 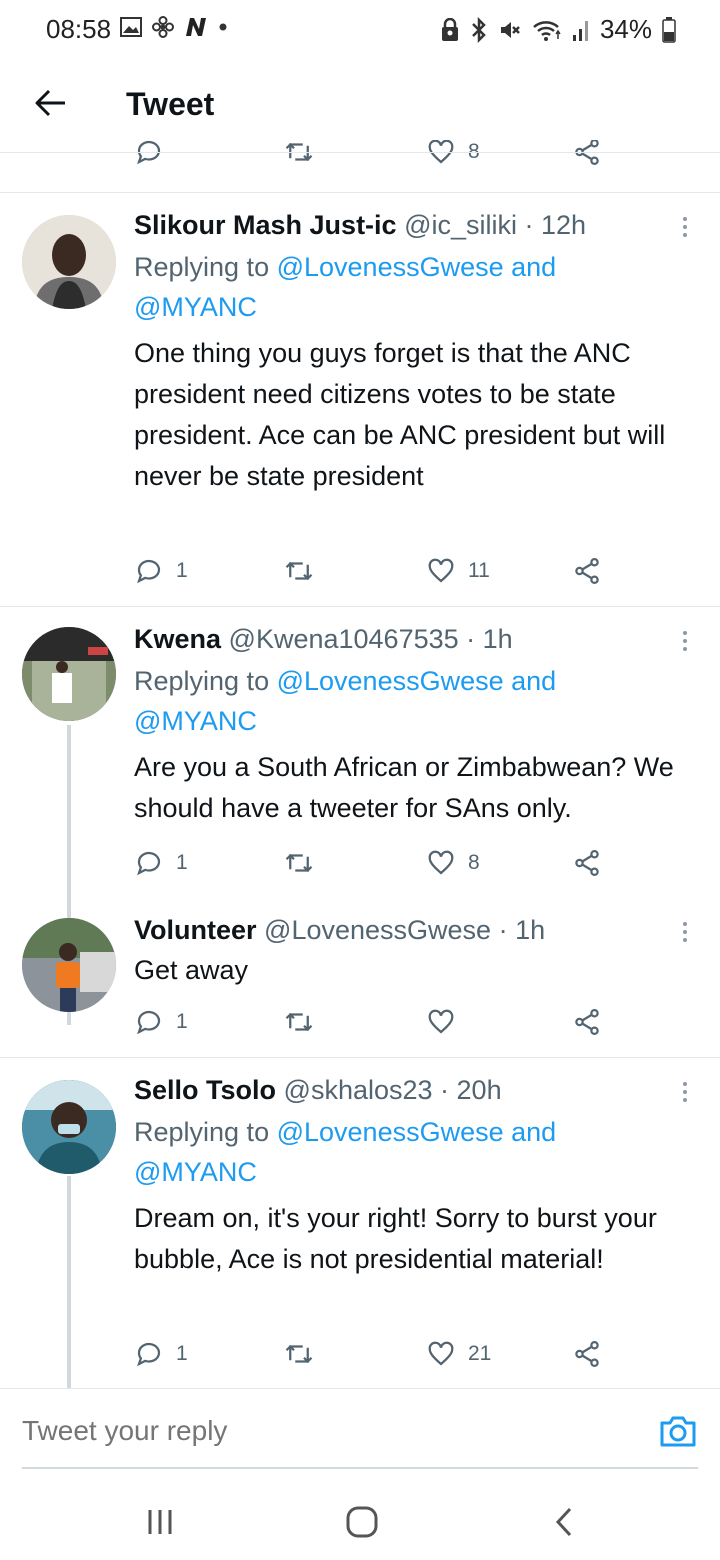 I want to click on recents-button, so click(x=160, y=1522).